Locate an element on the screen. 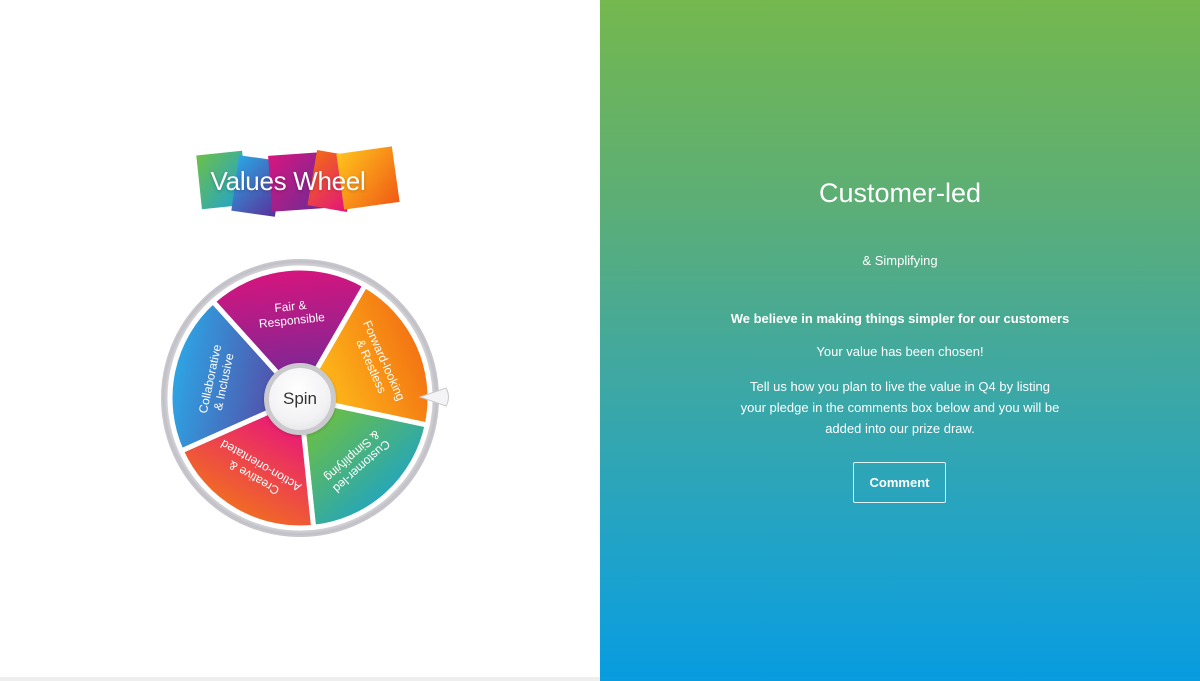 This screenshot has width=1200, height=681. wheel-pointer-icon is located at coordinates (433, 397).